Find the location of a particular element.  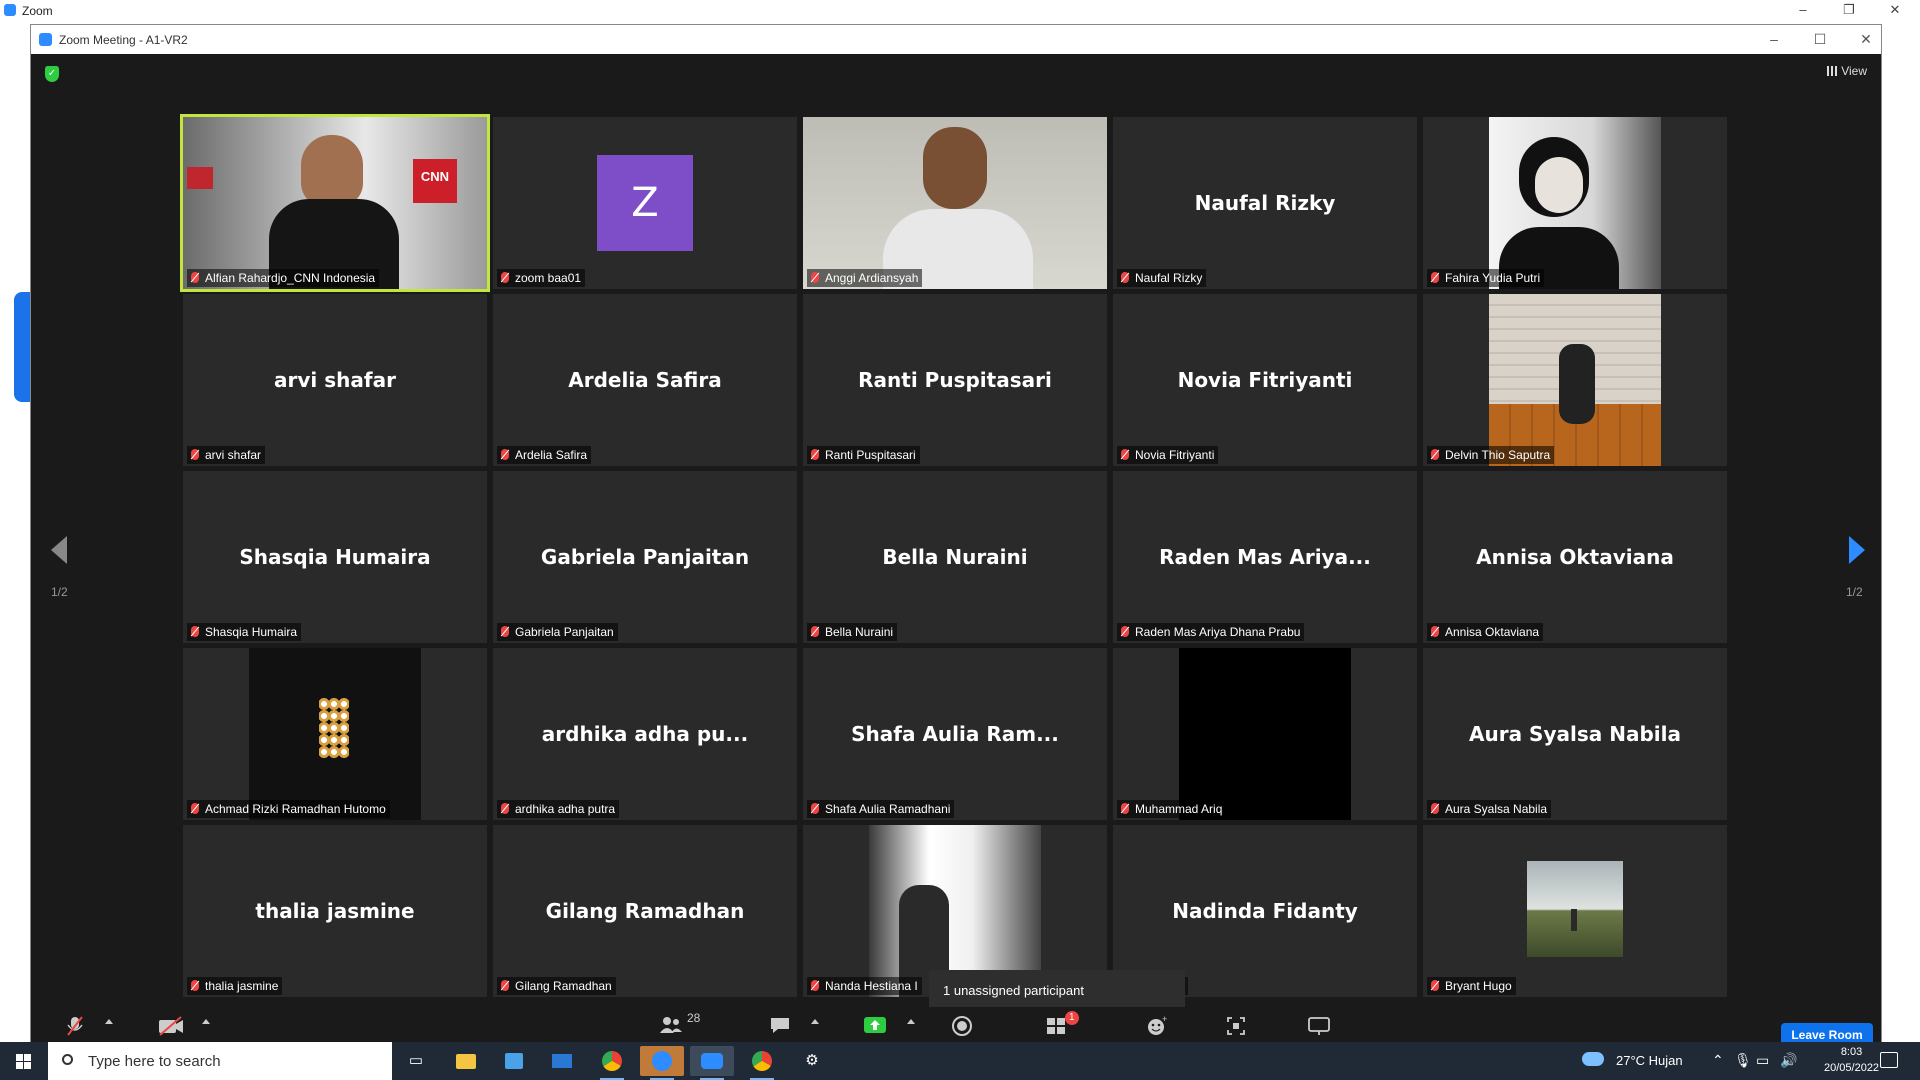

participants-icon is located at coordinates (671, 1025).